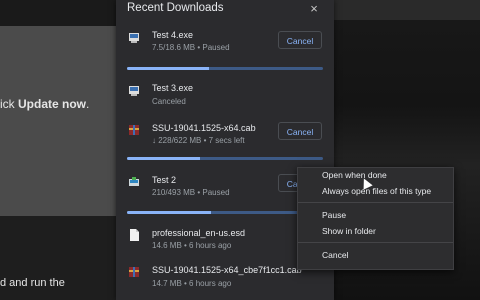 Image resolution: width=480 pixels, height=300 pixels. I want to click on download-name: Test 2, so click(164, 180).